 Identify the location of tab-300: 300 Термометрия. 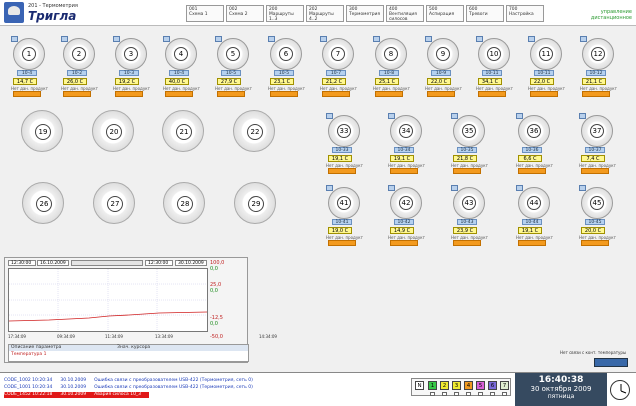
(365, 13).